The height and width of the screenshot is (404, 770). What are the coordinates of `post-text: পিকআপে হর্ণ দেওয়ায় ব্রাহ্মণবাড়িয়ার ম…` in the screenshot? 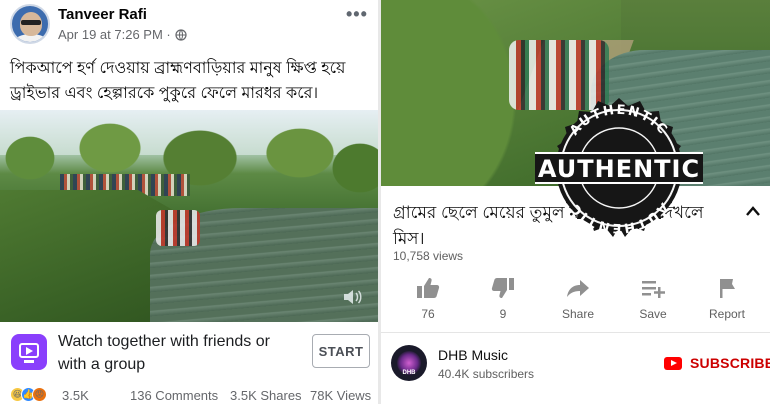 It's located at (178, 81).